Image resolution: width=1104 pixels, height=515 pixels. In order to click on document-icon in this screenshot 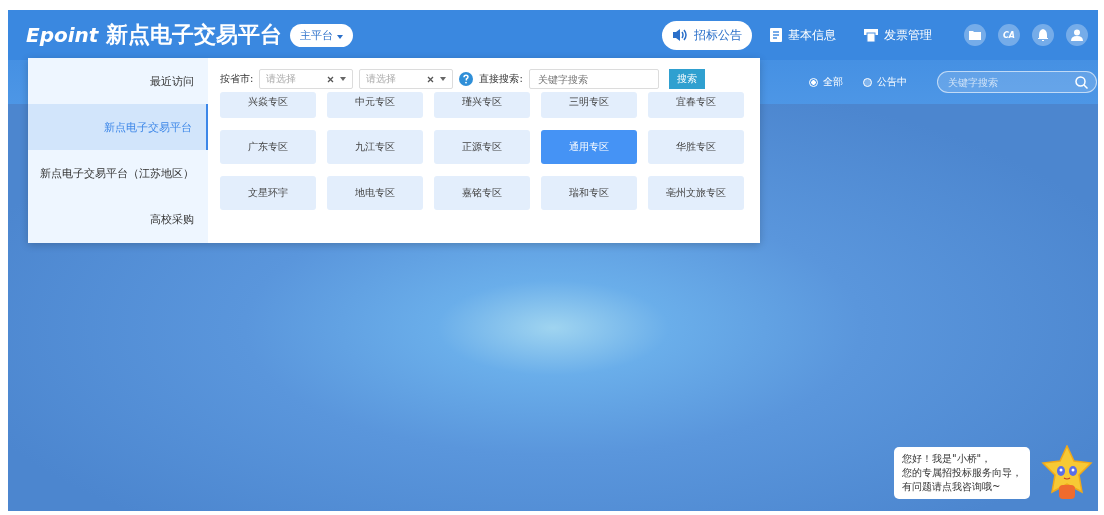, I will do `click(776, 35)`.